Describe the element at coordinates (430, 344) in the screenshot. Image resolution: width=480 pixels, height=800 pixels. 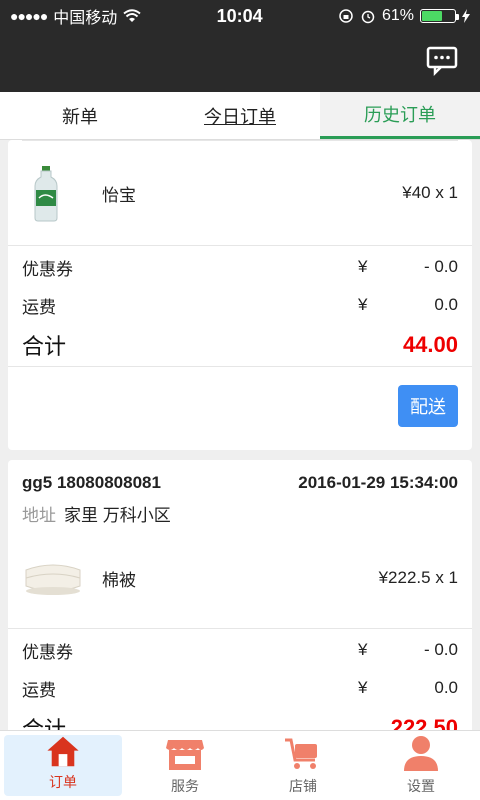
I see `total-amount: 44.00` at that location.